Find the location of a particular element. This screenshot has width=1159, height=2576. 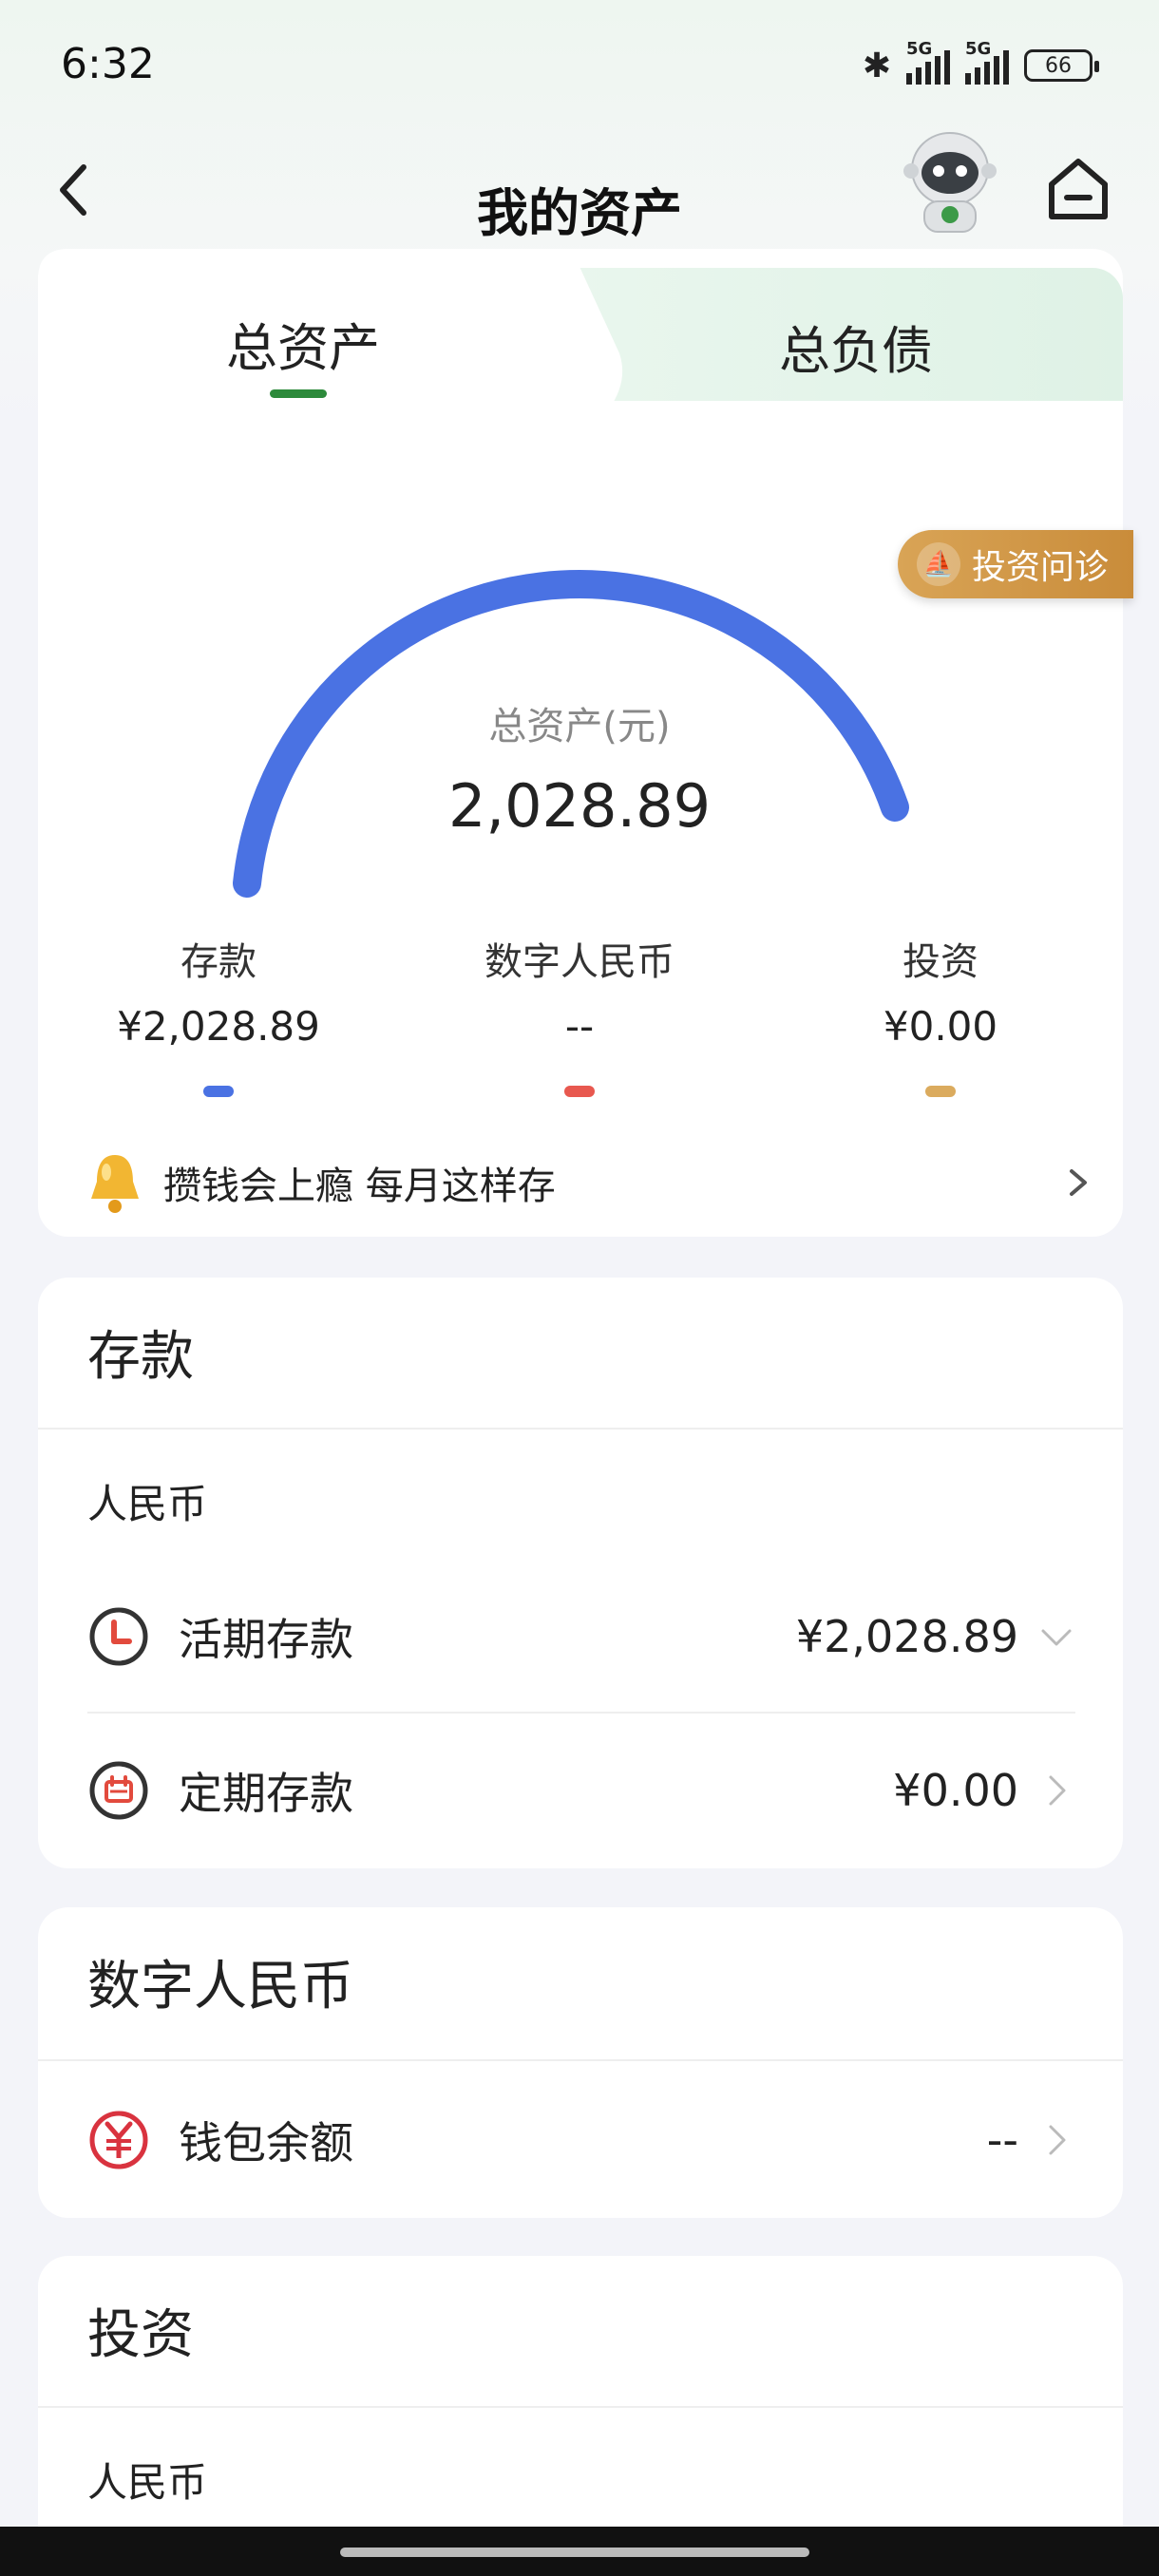

legend-deposit: 存款 ¥2,028.89 is located at coordinates (218, 1014).